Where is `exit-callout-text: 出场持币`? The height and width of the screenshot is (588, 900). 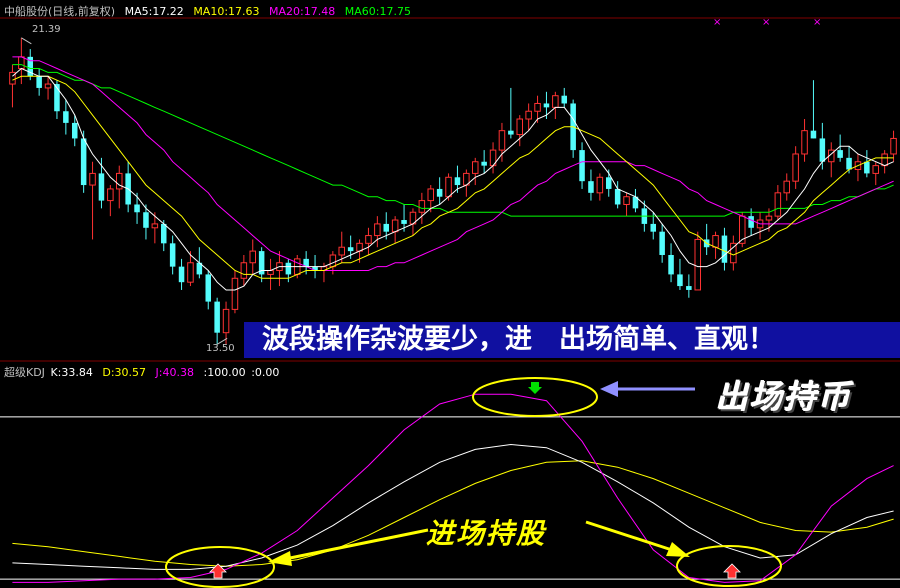 exit-callout-text: 出场持币 is located at coordinates (784, 397).